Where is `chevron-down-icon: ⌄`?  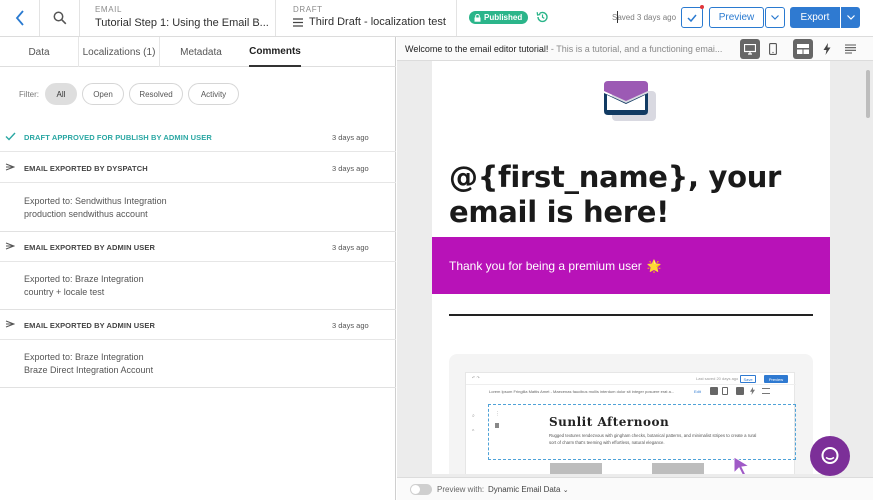
chevron-down-icon: ⌄ is located at coordinates (565, 490).